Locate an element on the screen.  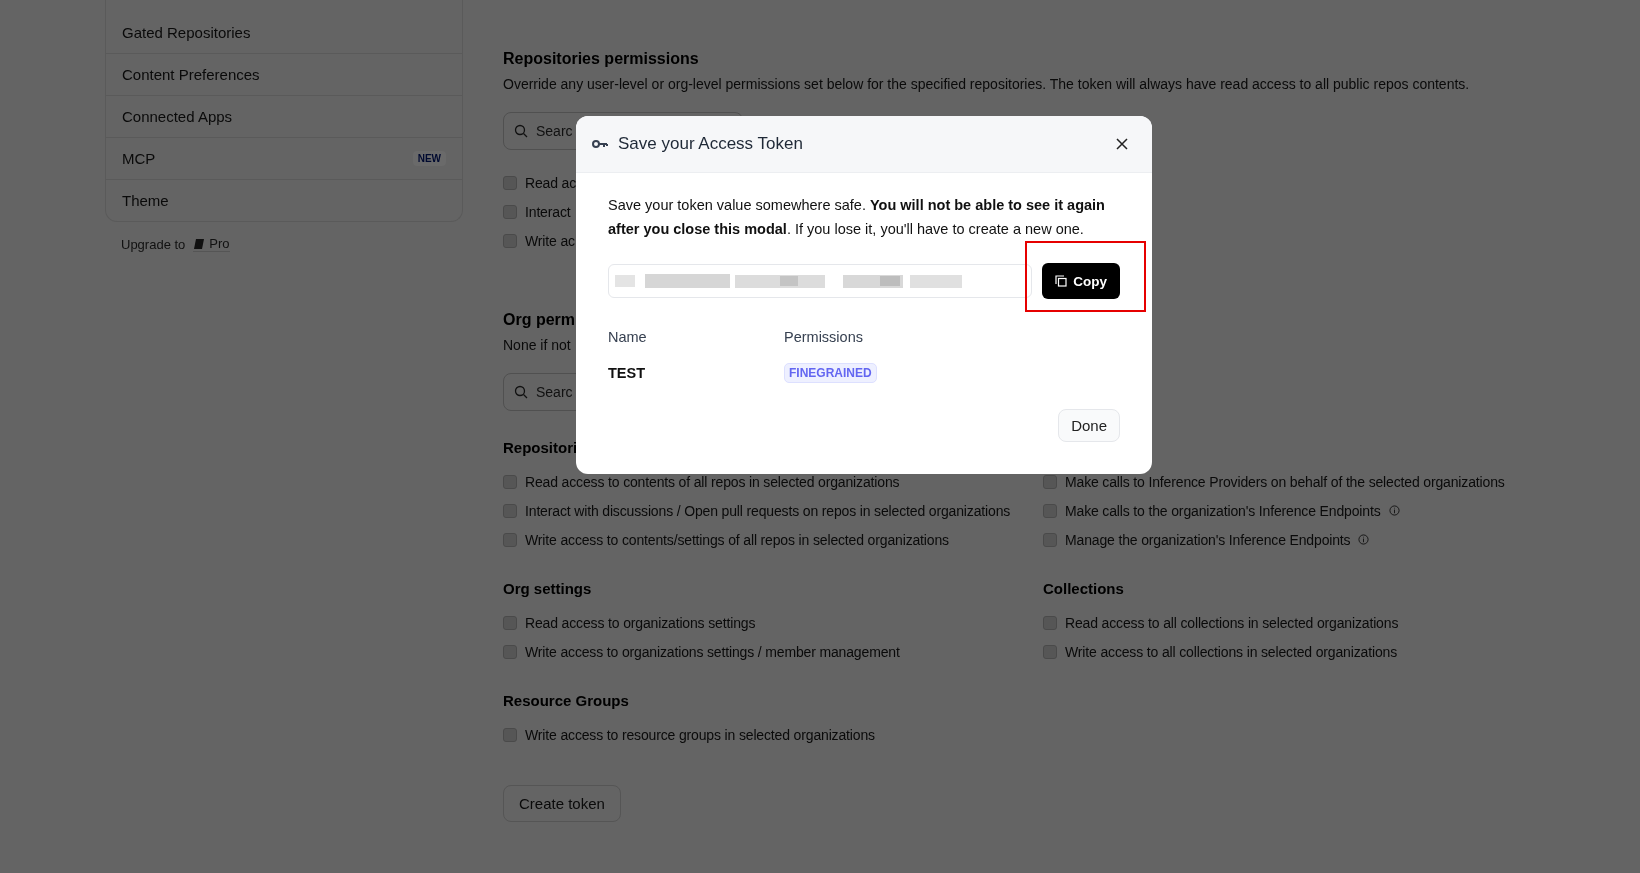
option-label: Read access to all collections in selected organizations is located at coordinates (1232, 622).